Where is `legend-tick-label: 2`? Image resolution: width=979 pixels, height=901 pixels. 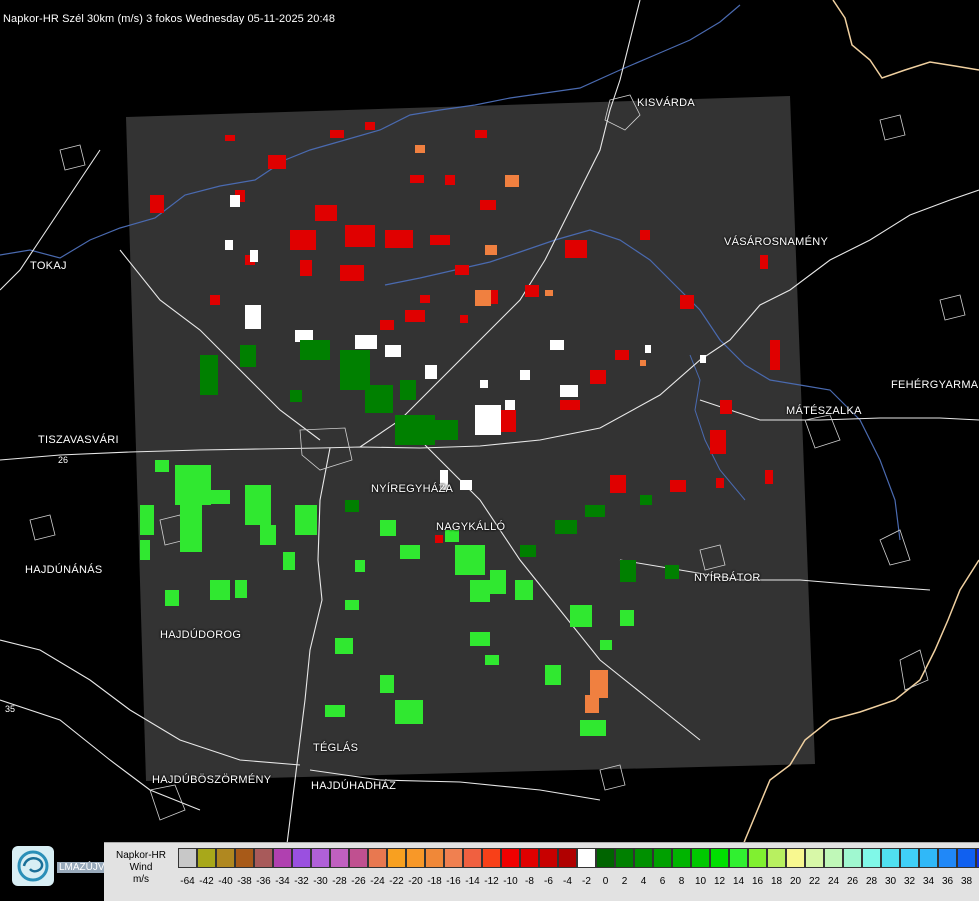 legend-tick-label: 2 is located at coordinates (624, 881).